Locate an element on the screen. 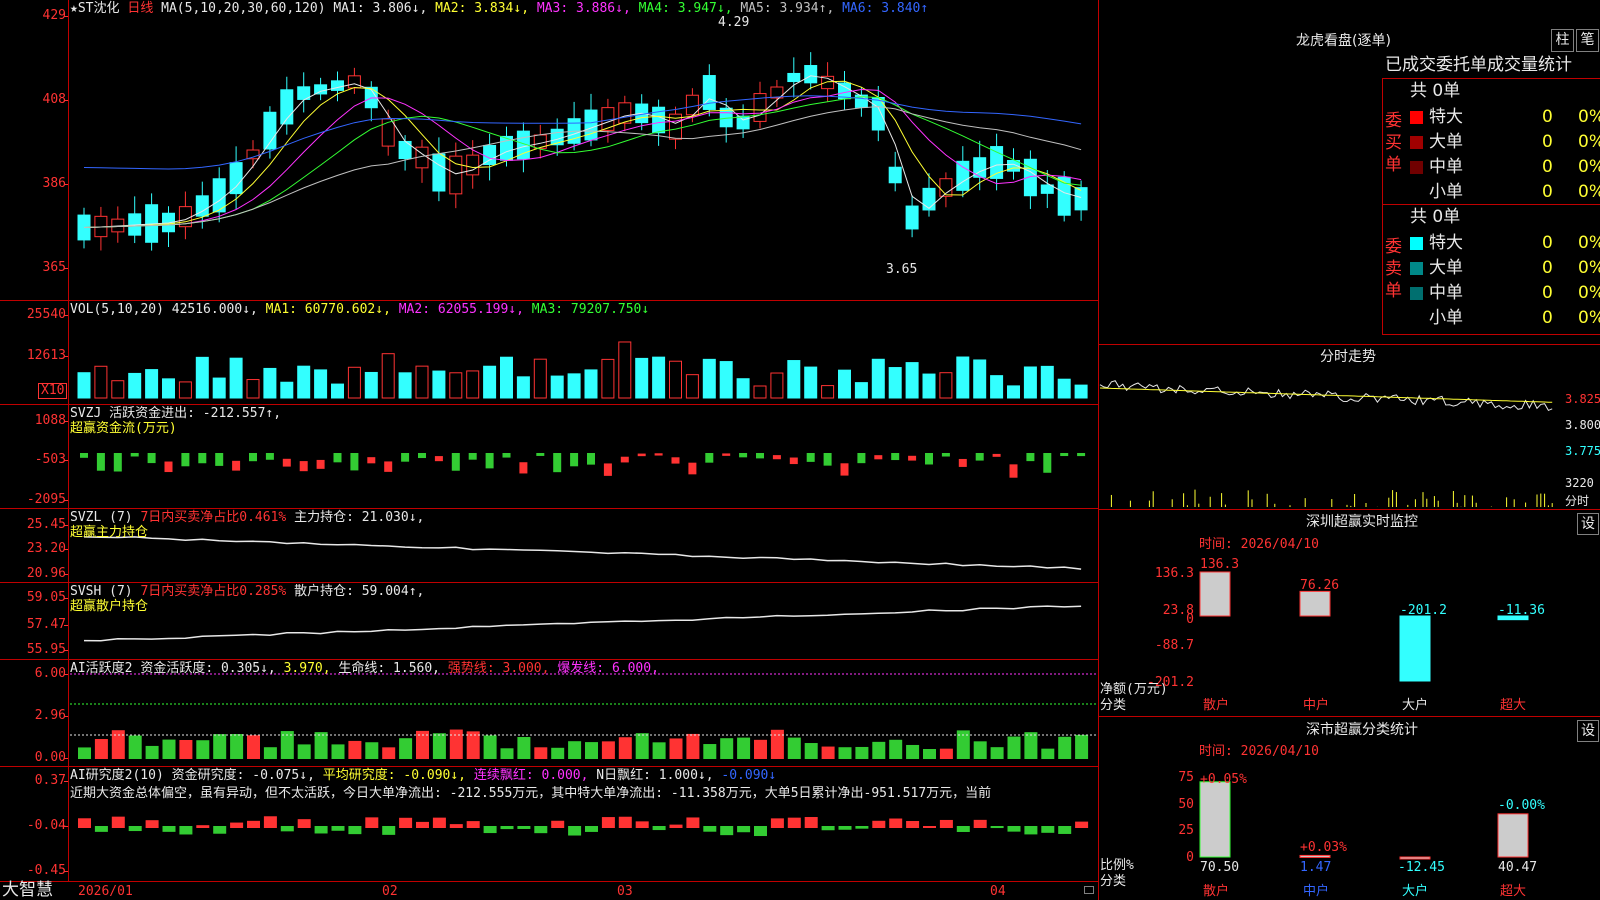 This screenshot has width=1600, height=900. longhu-header: 已成交委托单成交量统计 is located at coordinates (1478, 65).